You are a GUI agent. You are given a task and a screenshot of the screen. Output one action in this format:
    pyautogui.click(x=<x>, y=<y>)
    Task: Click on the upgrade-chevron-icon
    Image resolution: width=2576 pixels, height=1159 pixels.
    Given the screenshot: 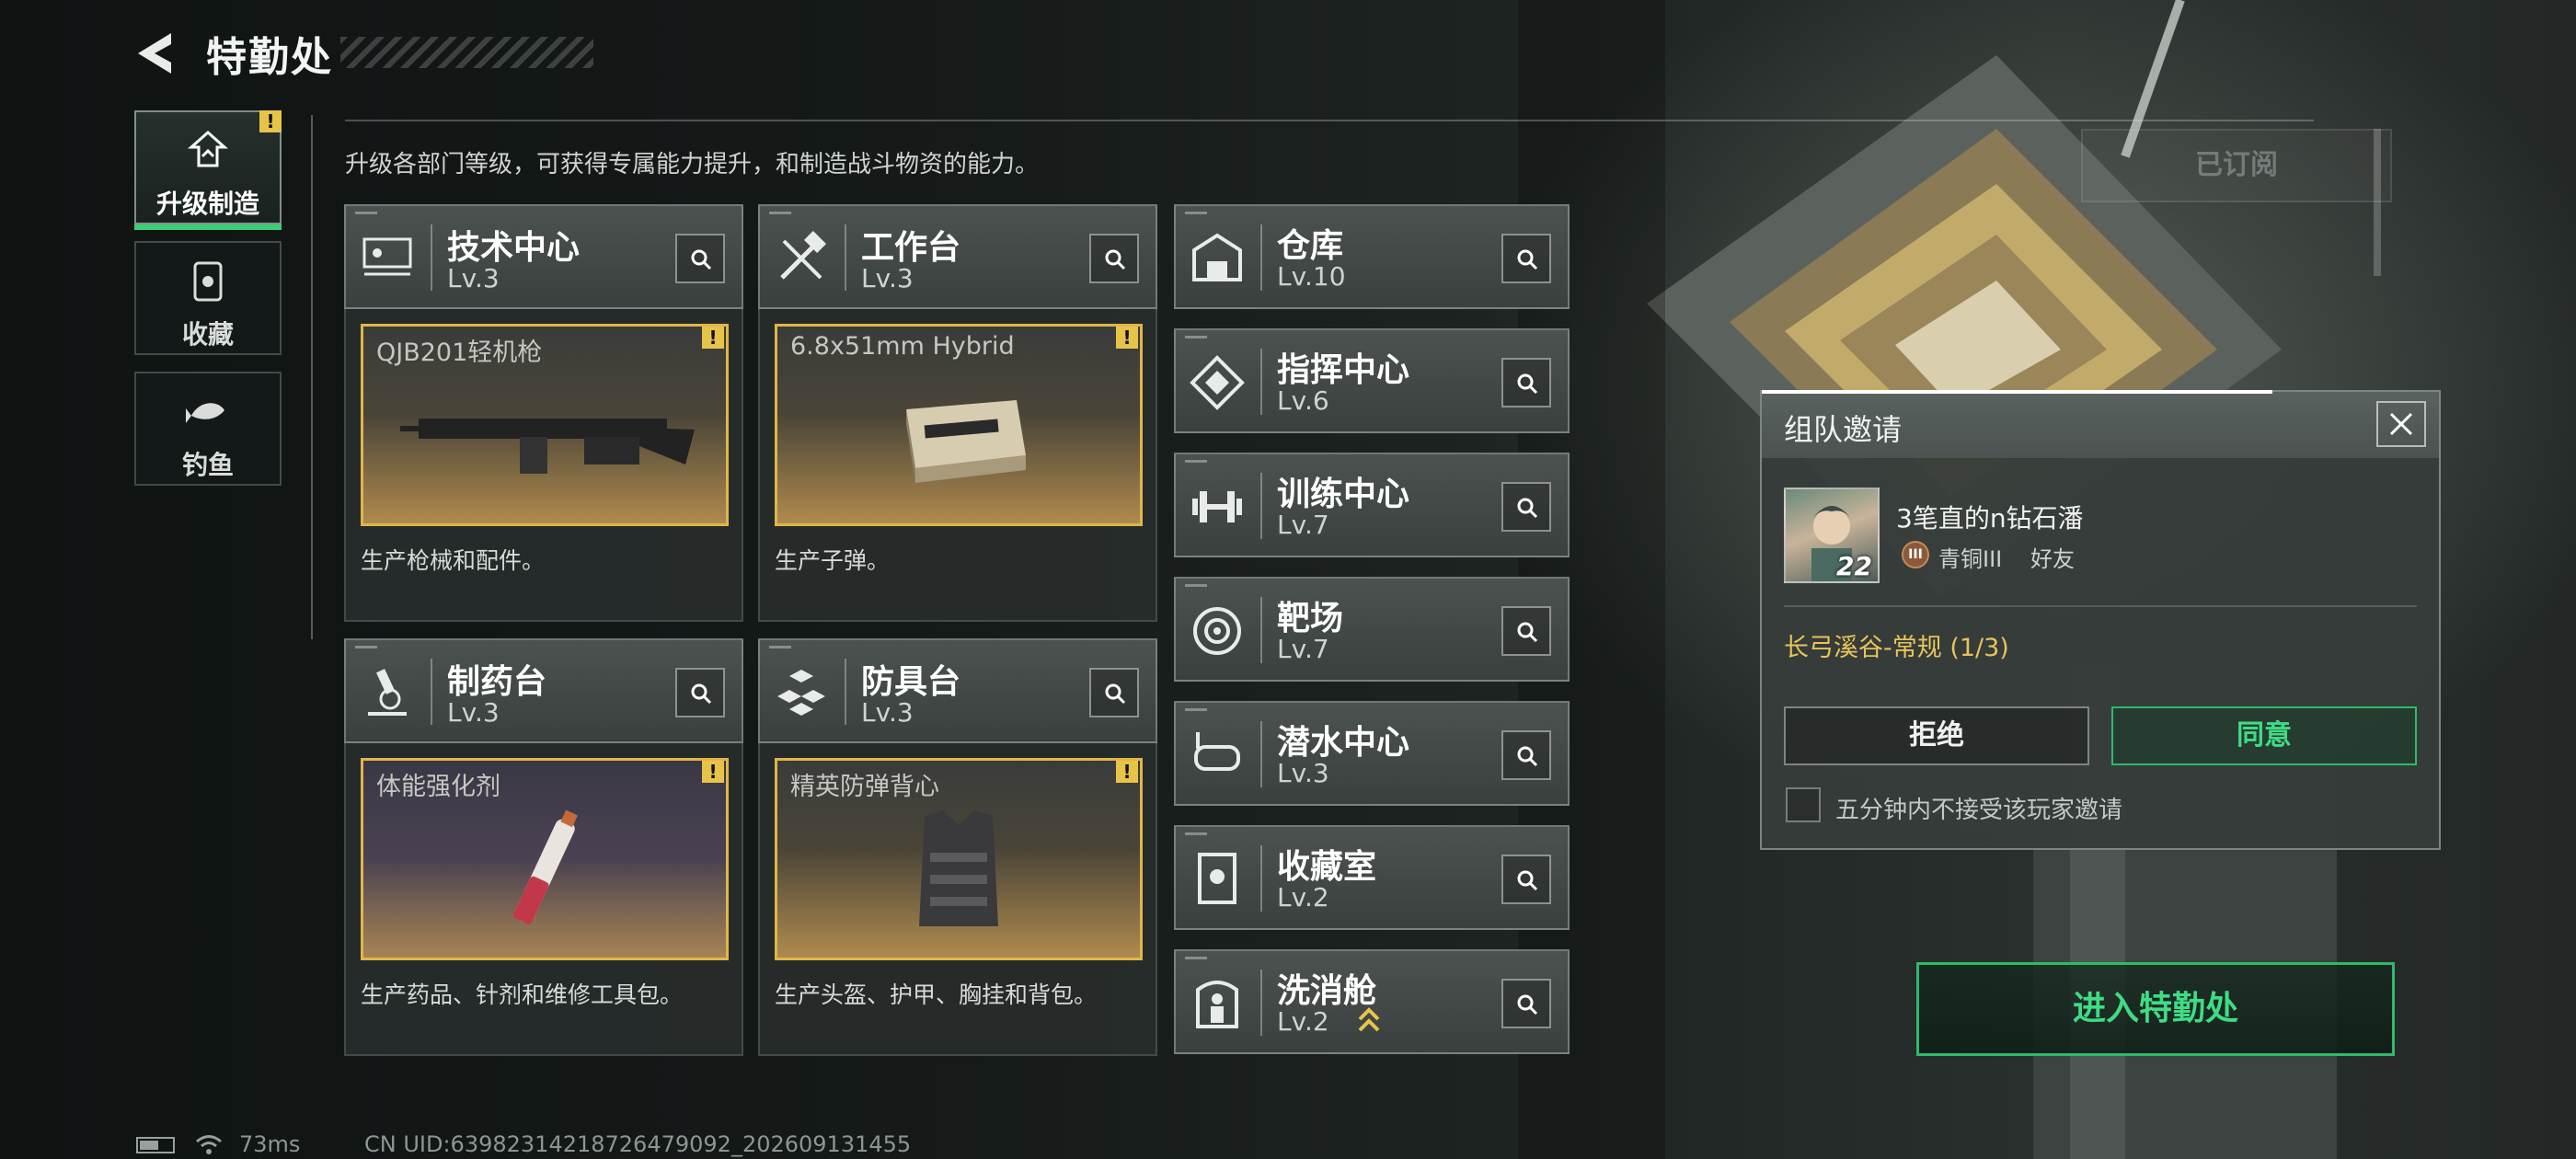 What is the action you would take?
    pyautogui.click(x=1369, y=1019)
    